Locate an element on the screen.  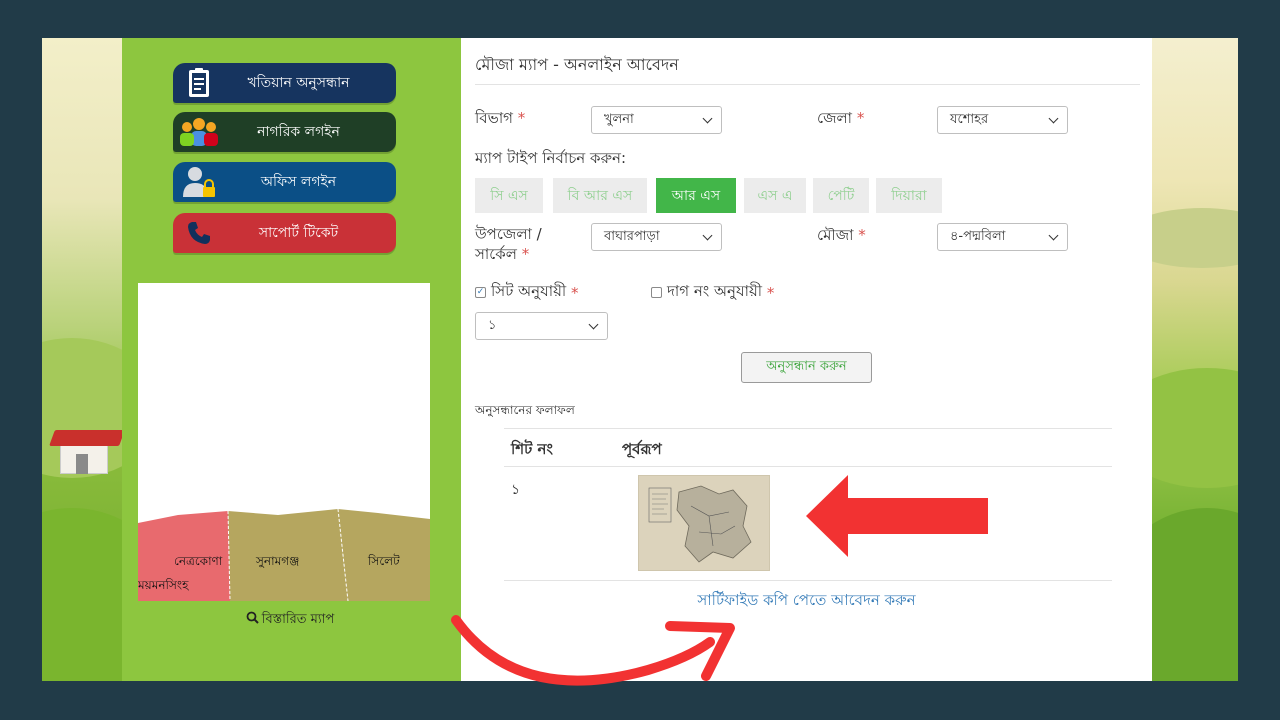
nav-label: সাপোর্ট টিকেট is located at coordinates (298, 233).